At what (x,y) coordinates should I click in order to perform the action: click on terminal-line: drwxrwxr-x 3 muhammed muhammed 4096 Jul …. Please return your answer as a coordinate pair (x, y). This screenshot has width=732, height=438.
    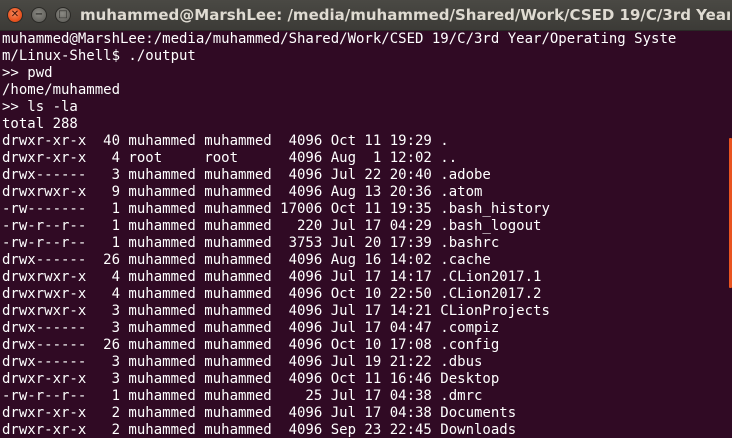
    Looking at the image, I should click on (276, 311).